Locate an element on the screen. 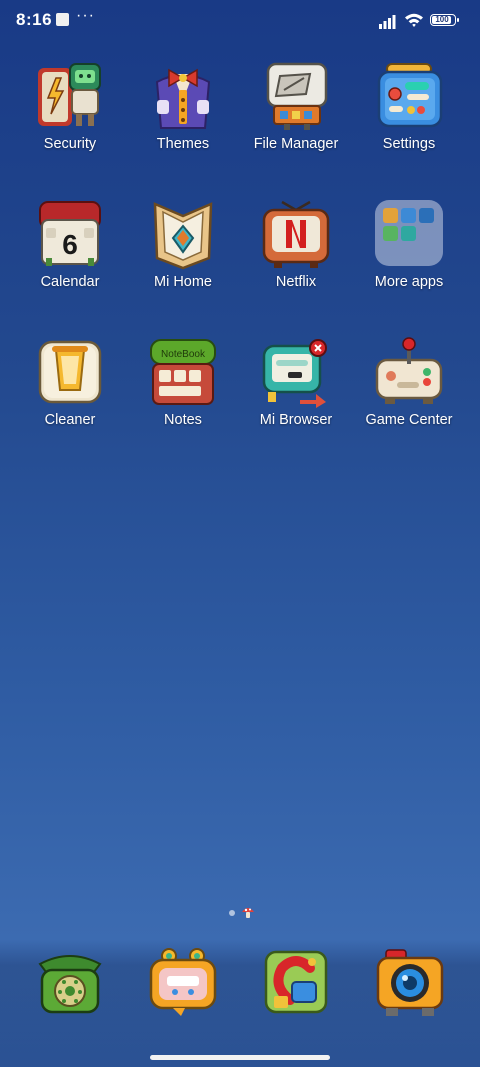 This screenshot has height=1067, width=480. app-label: Security is located at coordinates (70, 144).